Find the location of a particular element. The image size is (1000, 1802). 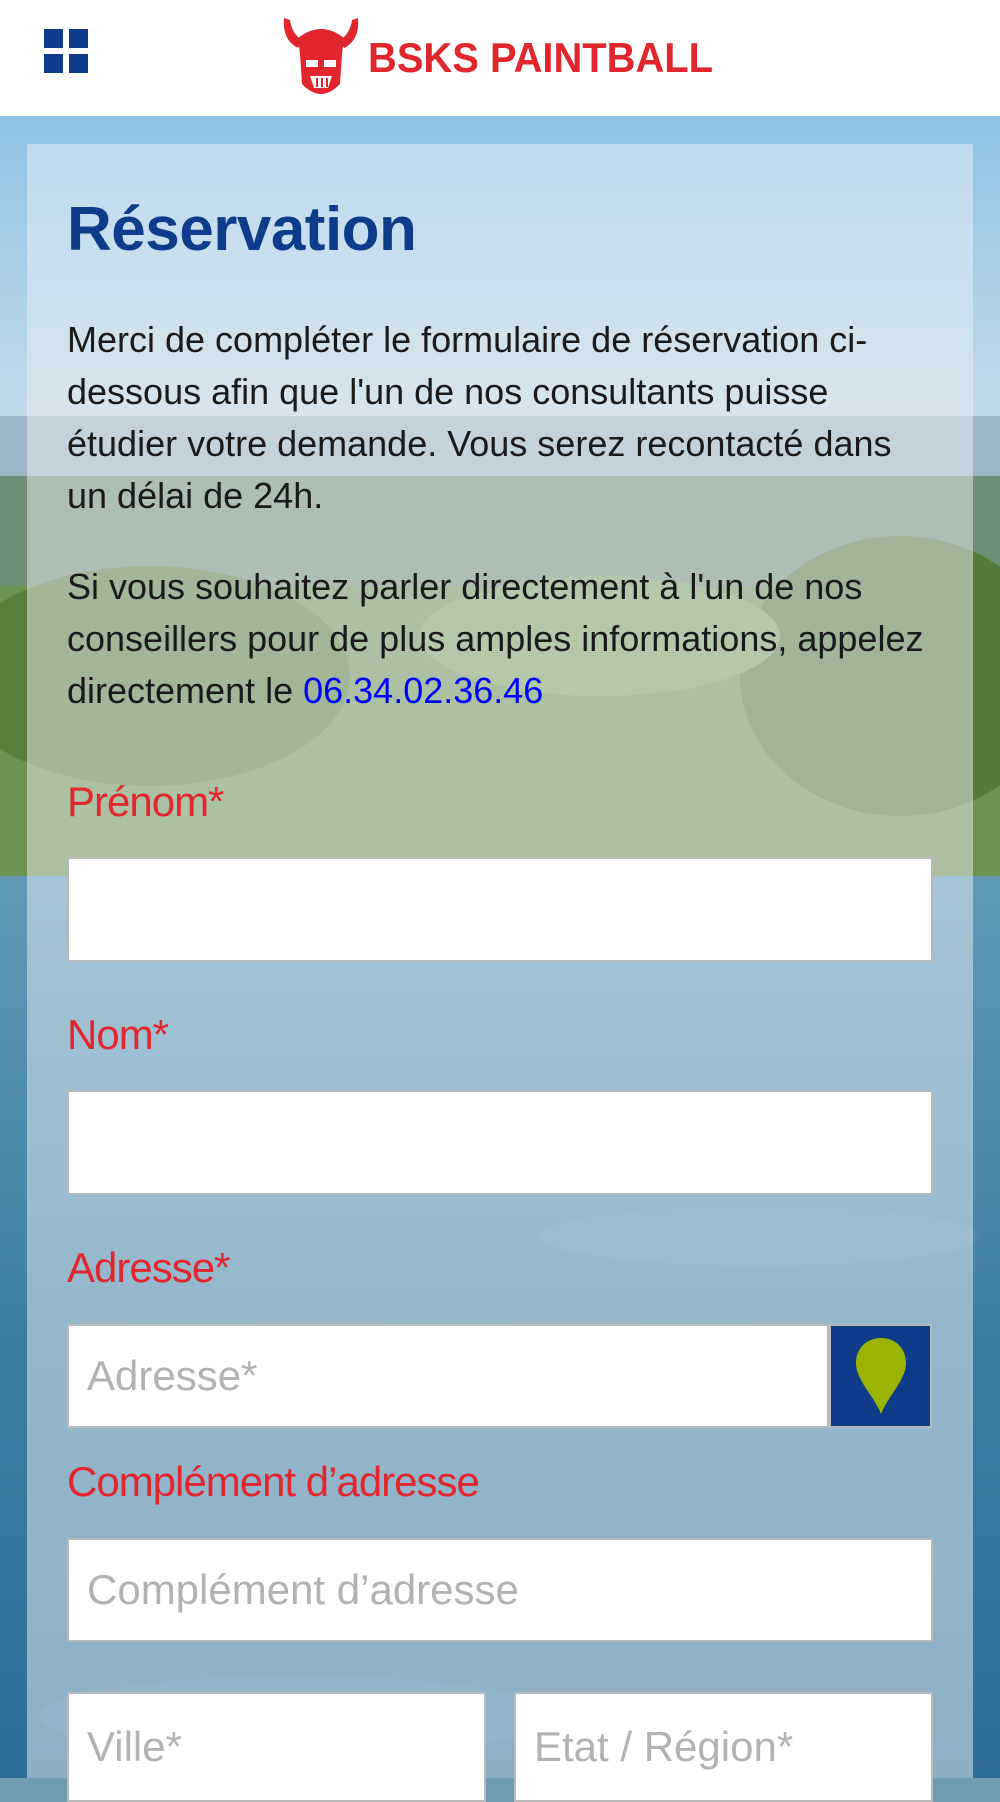

ville-input: Ville* is located at coordinates (276, 1747).